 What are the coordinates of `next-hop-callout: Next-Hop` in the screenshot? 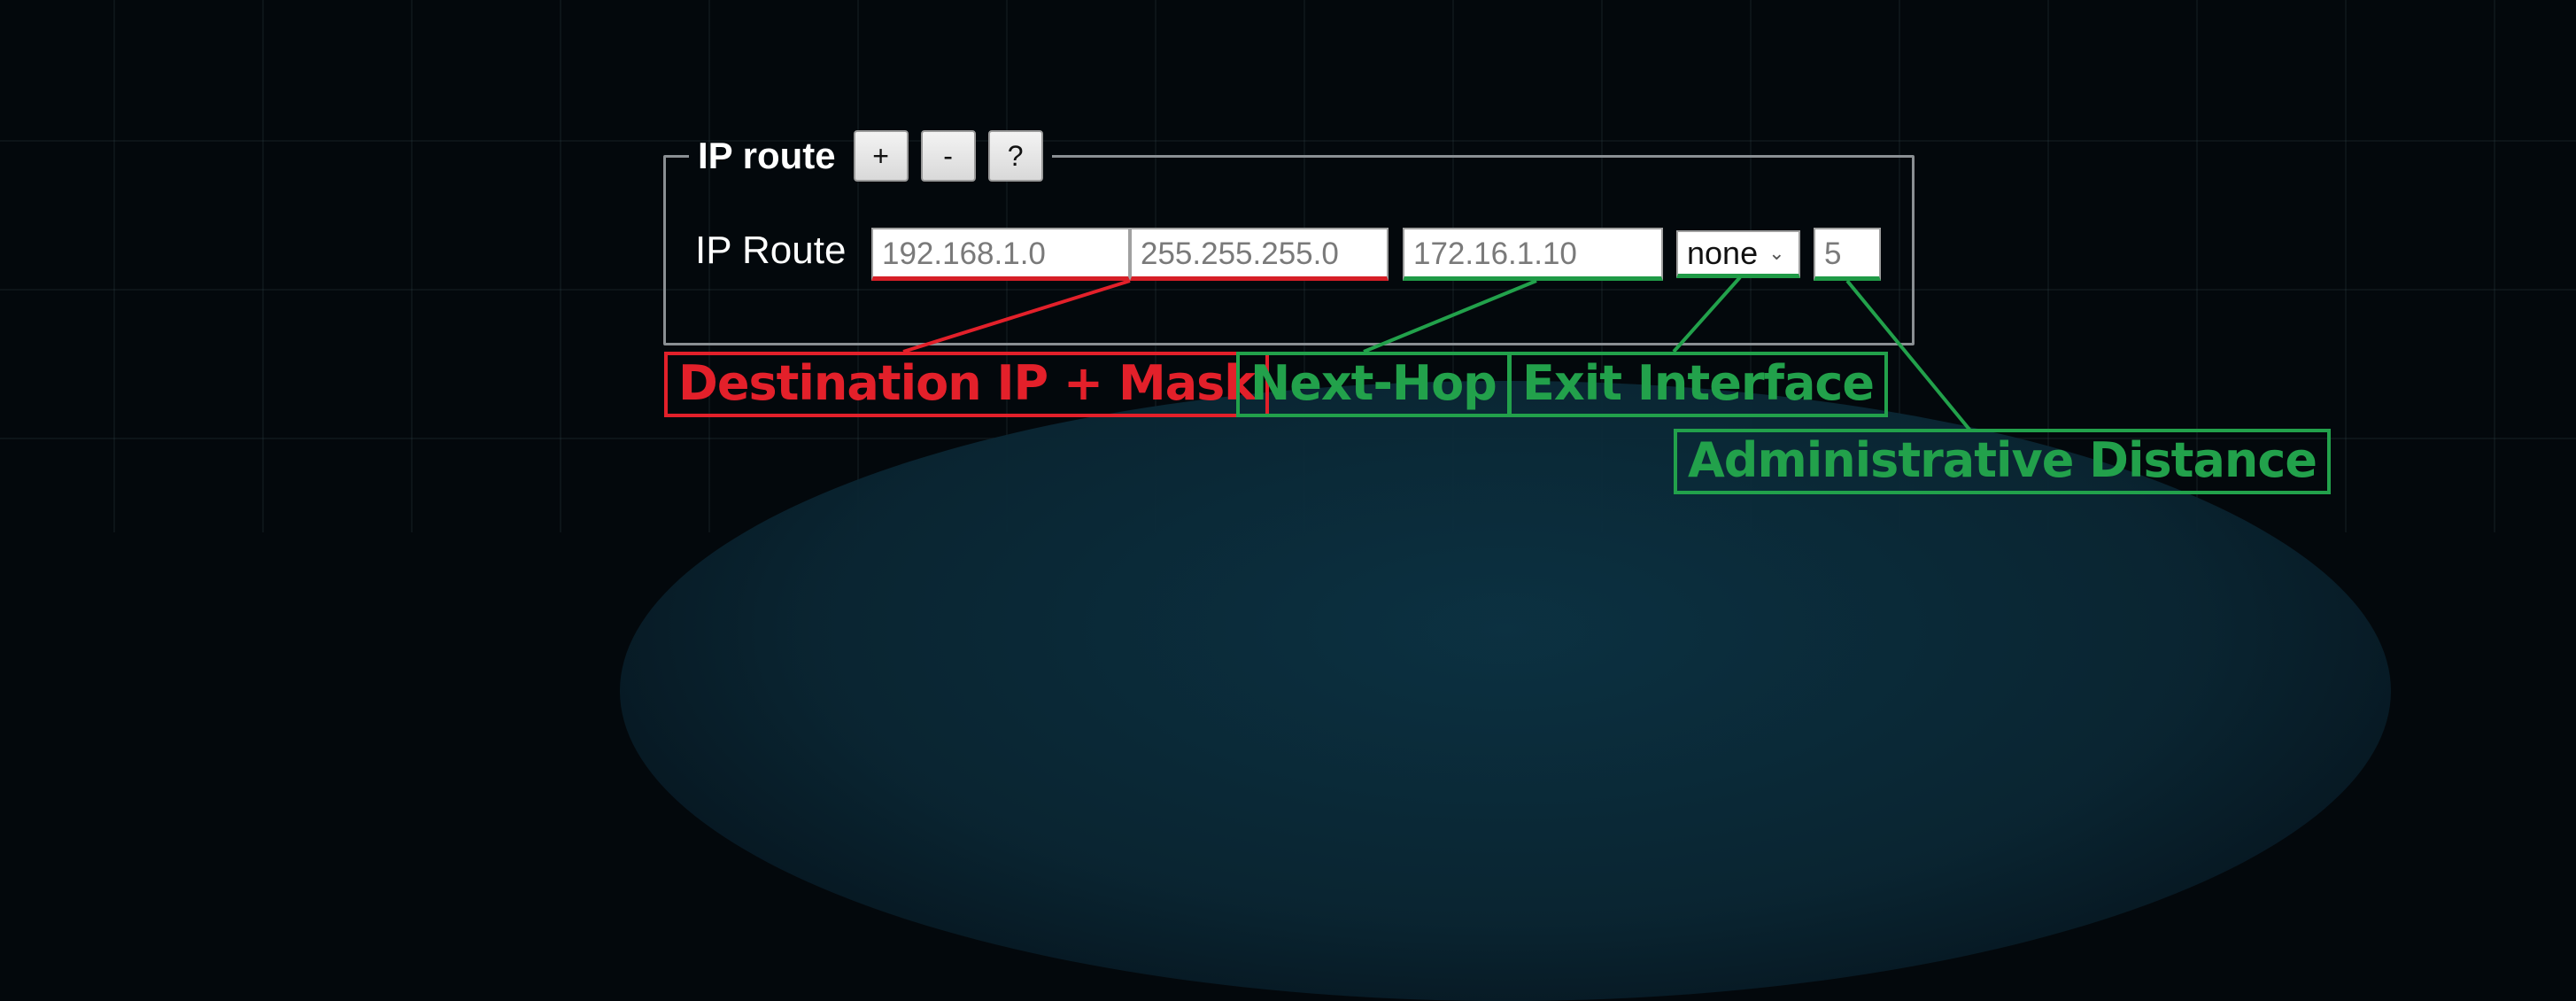 It's located at (1373, 384).